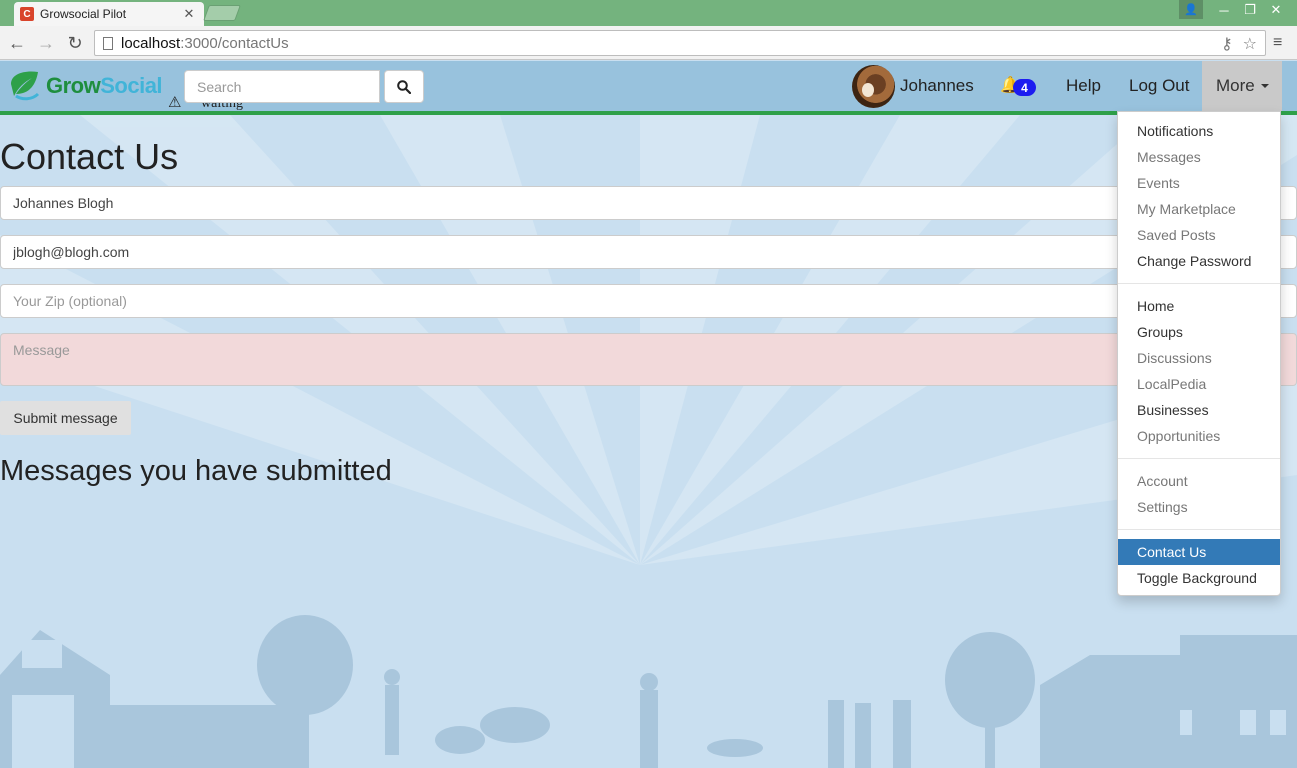 Image resolution: width=1297 pixels, height=768 pixels. I want to click on chrome-menu-icon: ≡, so click(1281, 43).